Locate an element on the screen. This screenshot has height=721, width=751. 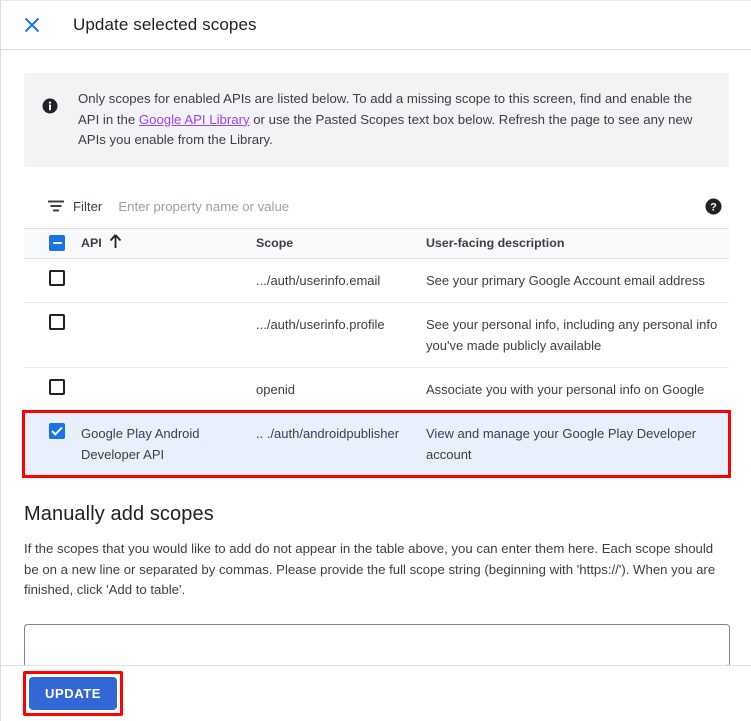
indeterminate-dash-icon is located at coordinates (57, 243).